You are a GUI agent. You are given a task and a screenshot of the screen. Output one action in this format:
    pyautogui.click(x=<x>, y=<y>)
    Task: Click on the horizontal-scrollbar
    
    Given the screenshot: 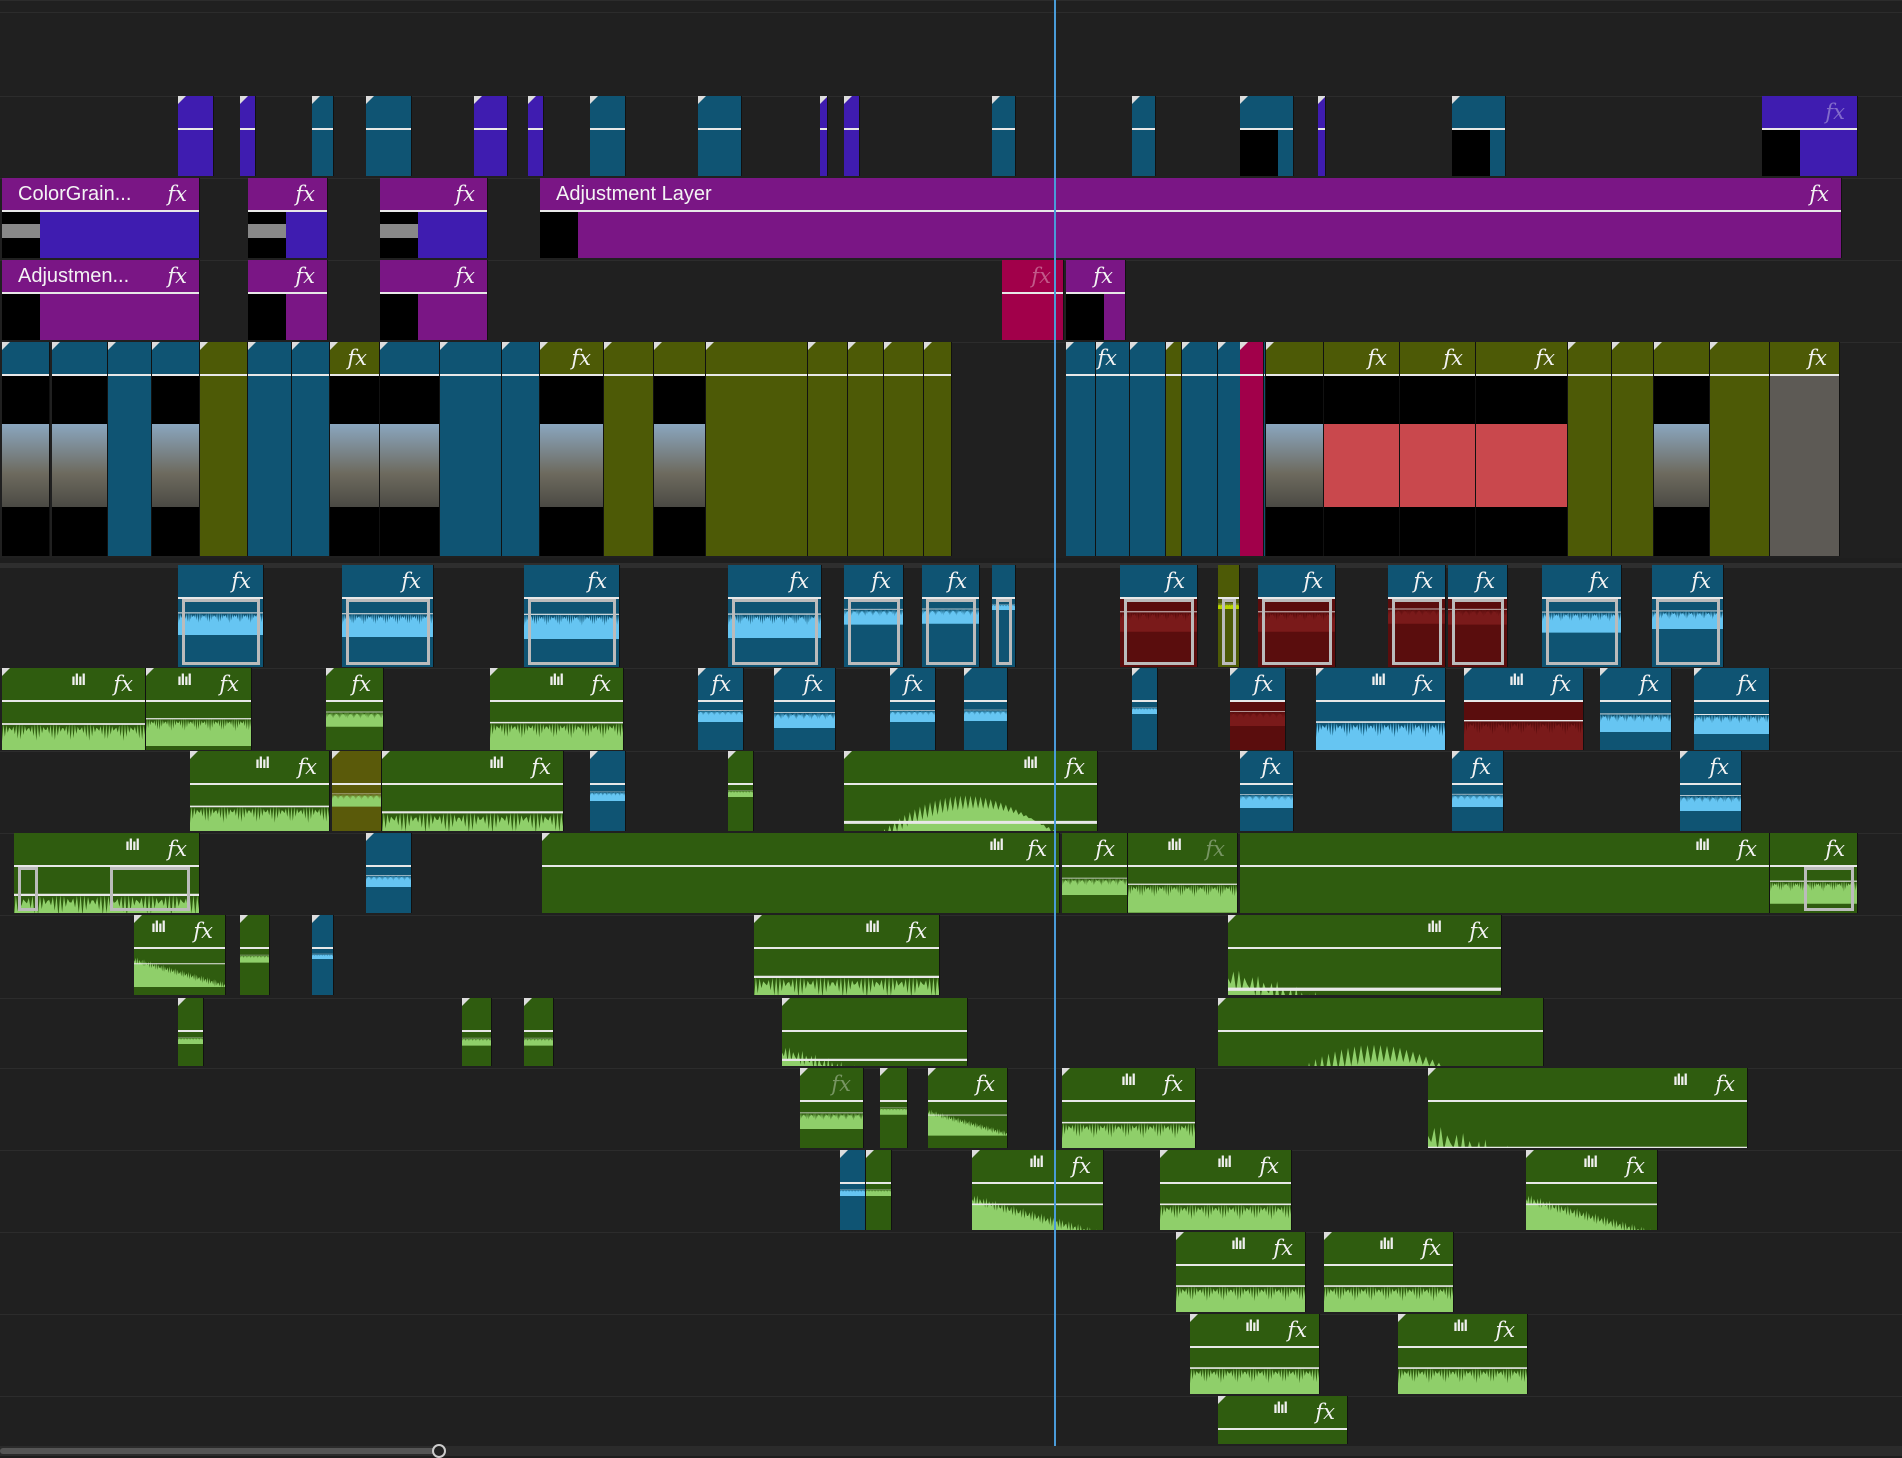 What is the action you would take?
    pyautogui.click(x=951, y=1451)
    